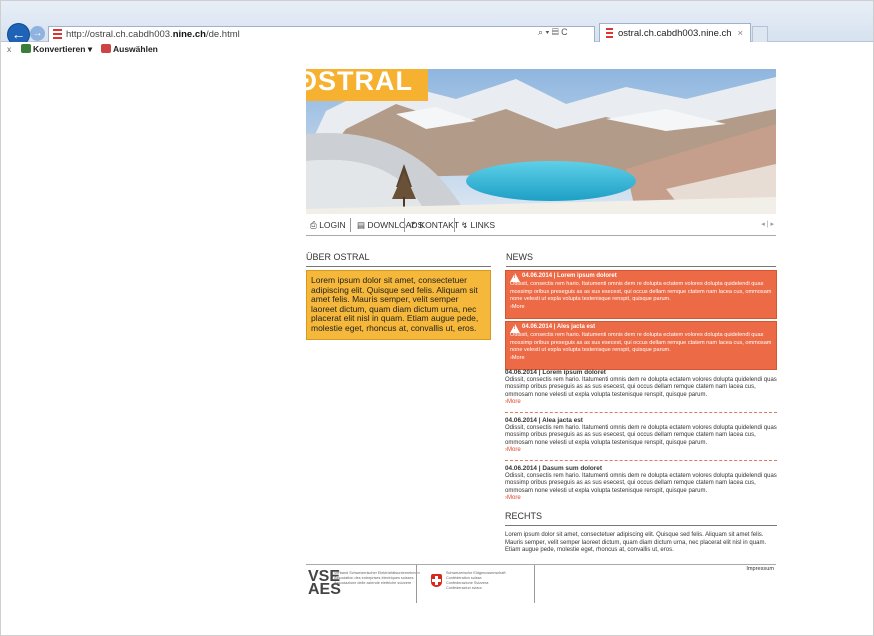 This screenshot has height=636, width=874. I want to click on menu-item-login: ⎙ LOGIN, so click(328, 225).